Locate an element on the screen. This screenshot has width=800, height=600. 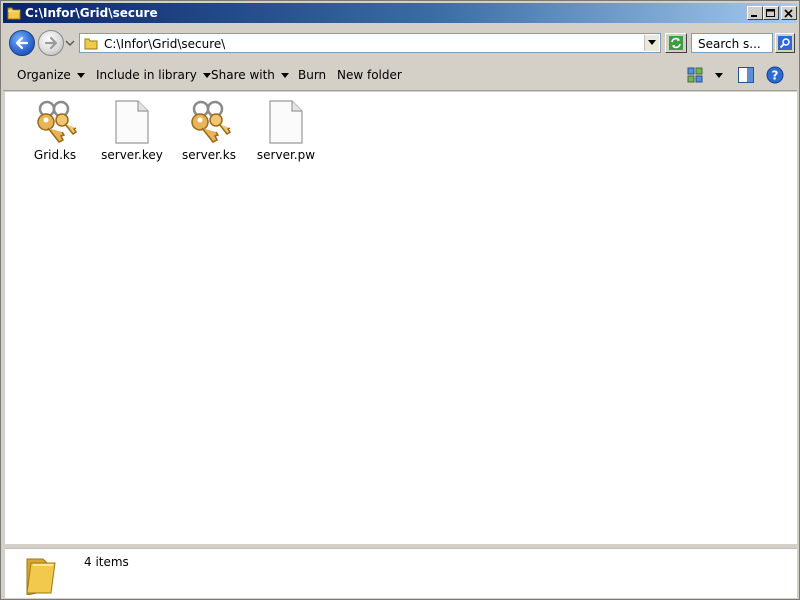
include-in-library-label: Include in library is located at coordinates (146, 75).